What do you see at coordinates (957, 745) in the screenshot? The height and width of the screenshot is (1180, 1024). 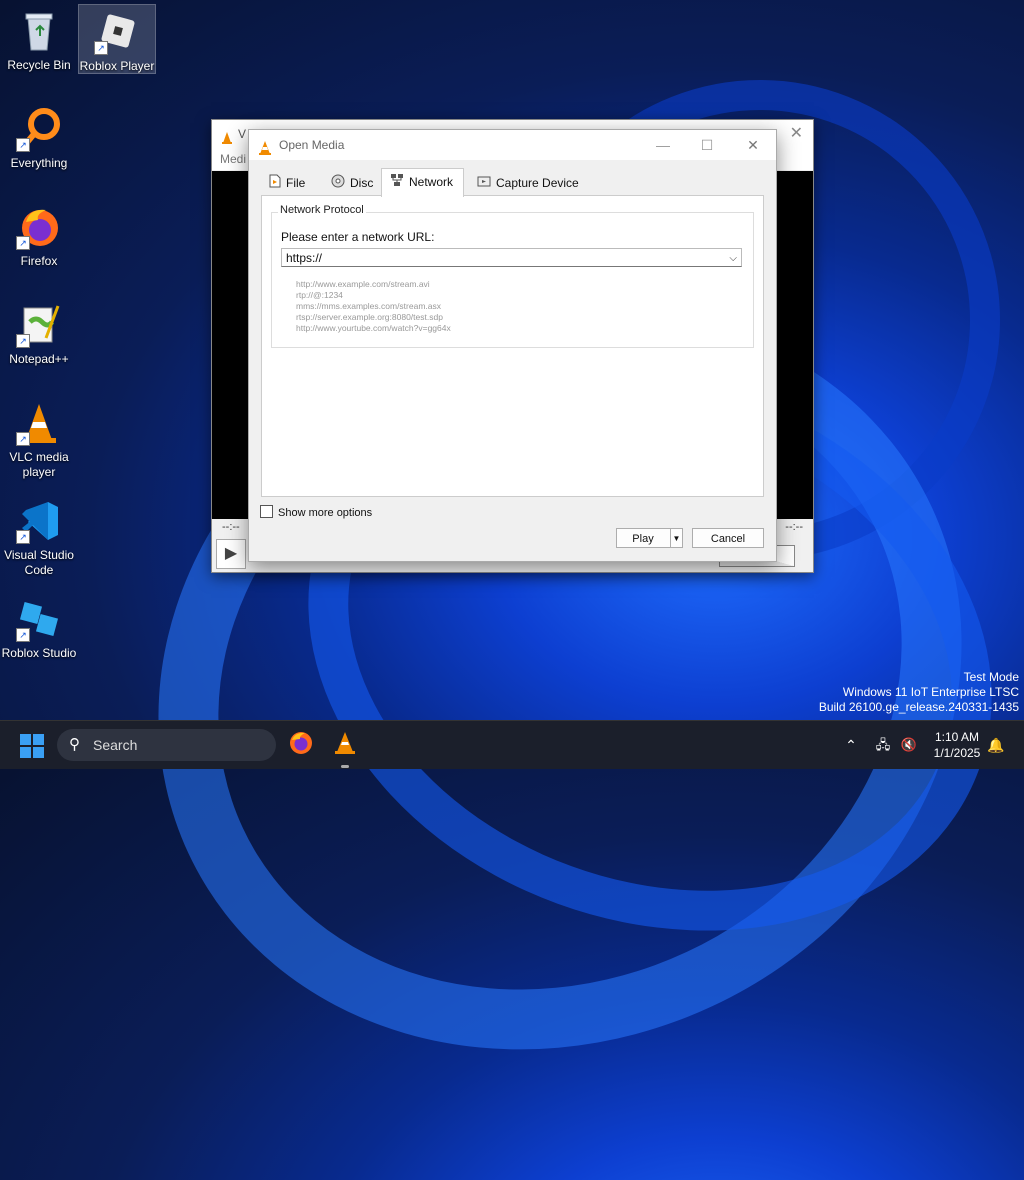 I see `system-clock: 1:10 AM 1/1/2025` at bounding box center [957, 745].